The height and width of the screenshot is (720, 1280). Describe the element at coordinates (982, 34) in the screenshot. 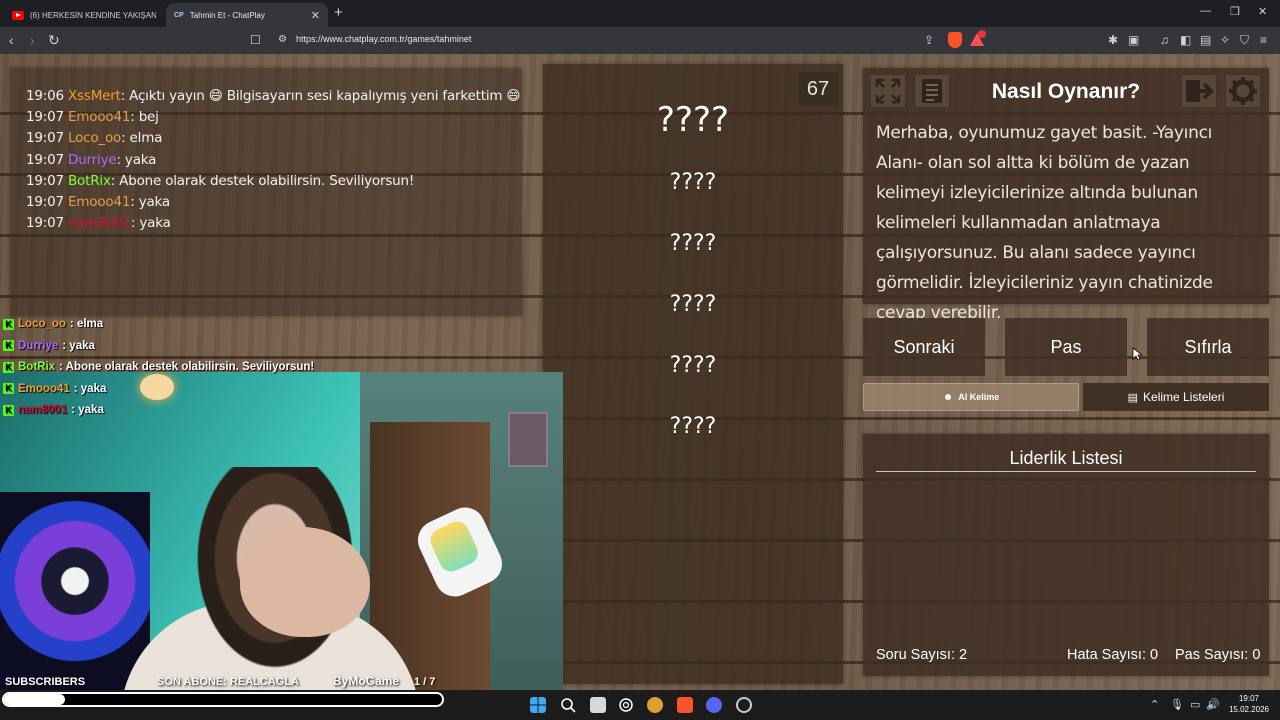

I see `rewards-badge` at that location.